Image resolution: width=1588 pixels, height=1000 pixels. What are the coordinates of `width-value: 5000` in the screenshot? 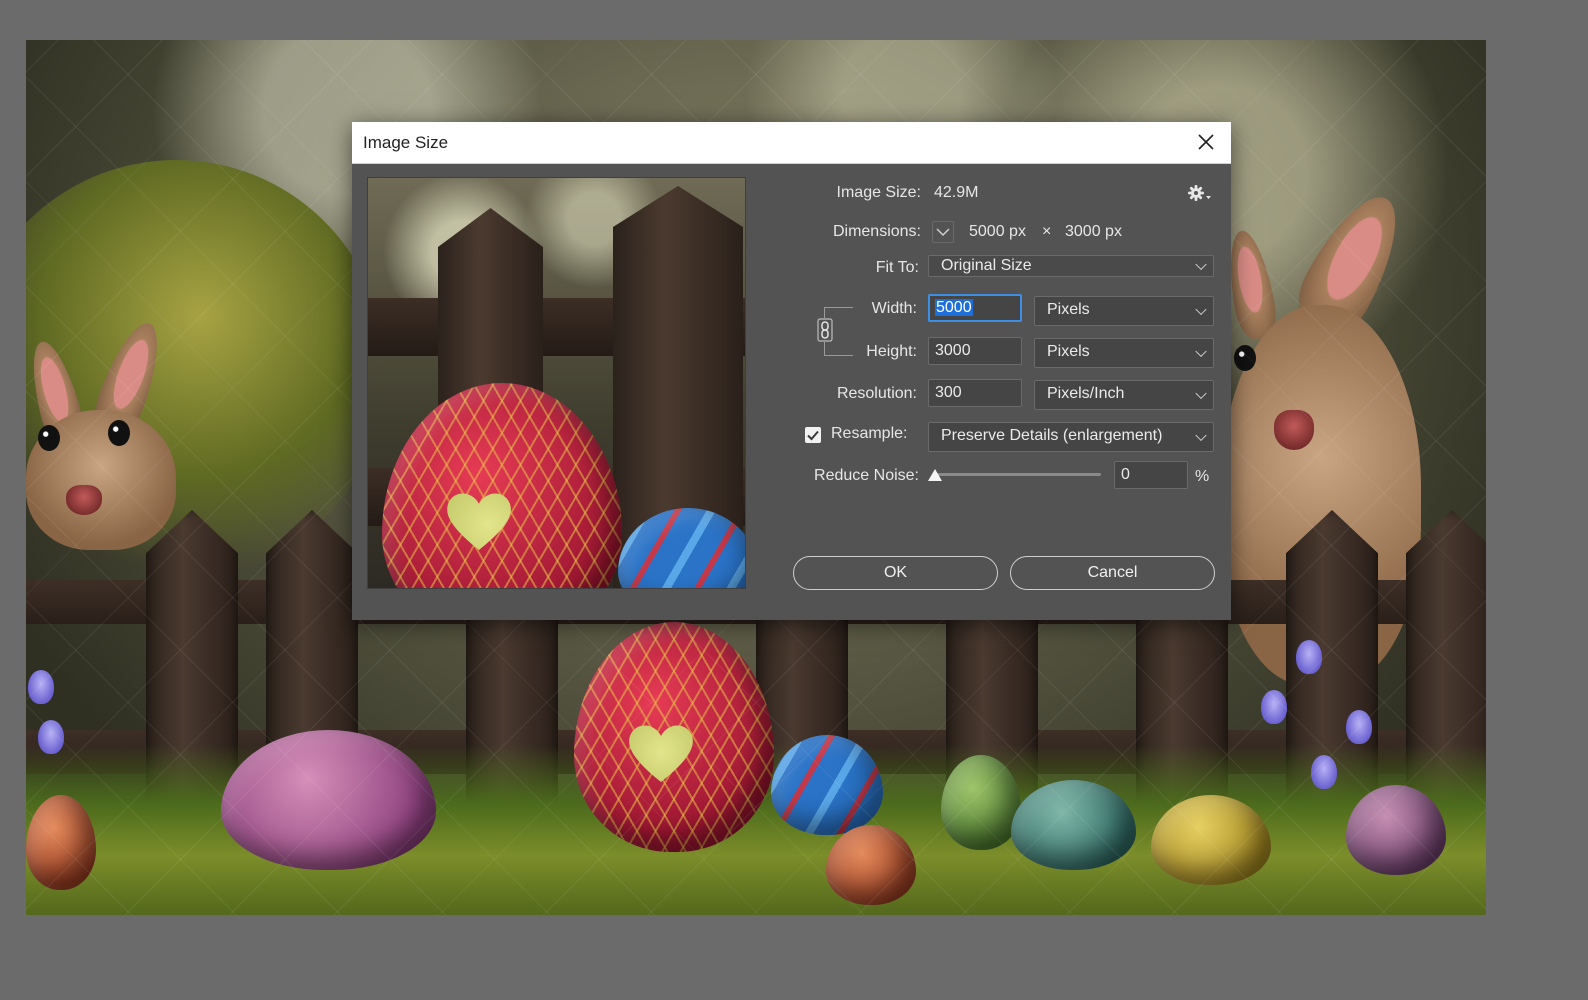 It's located at (954, 307).